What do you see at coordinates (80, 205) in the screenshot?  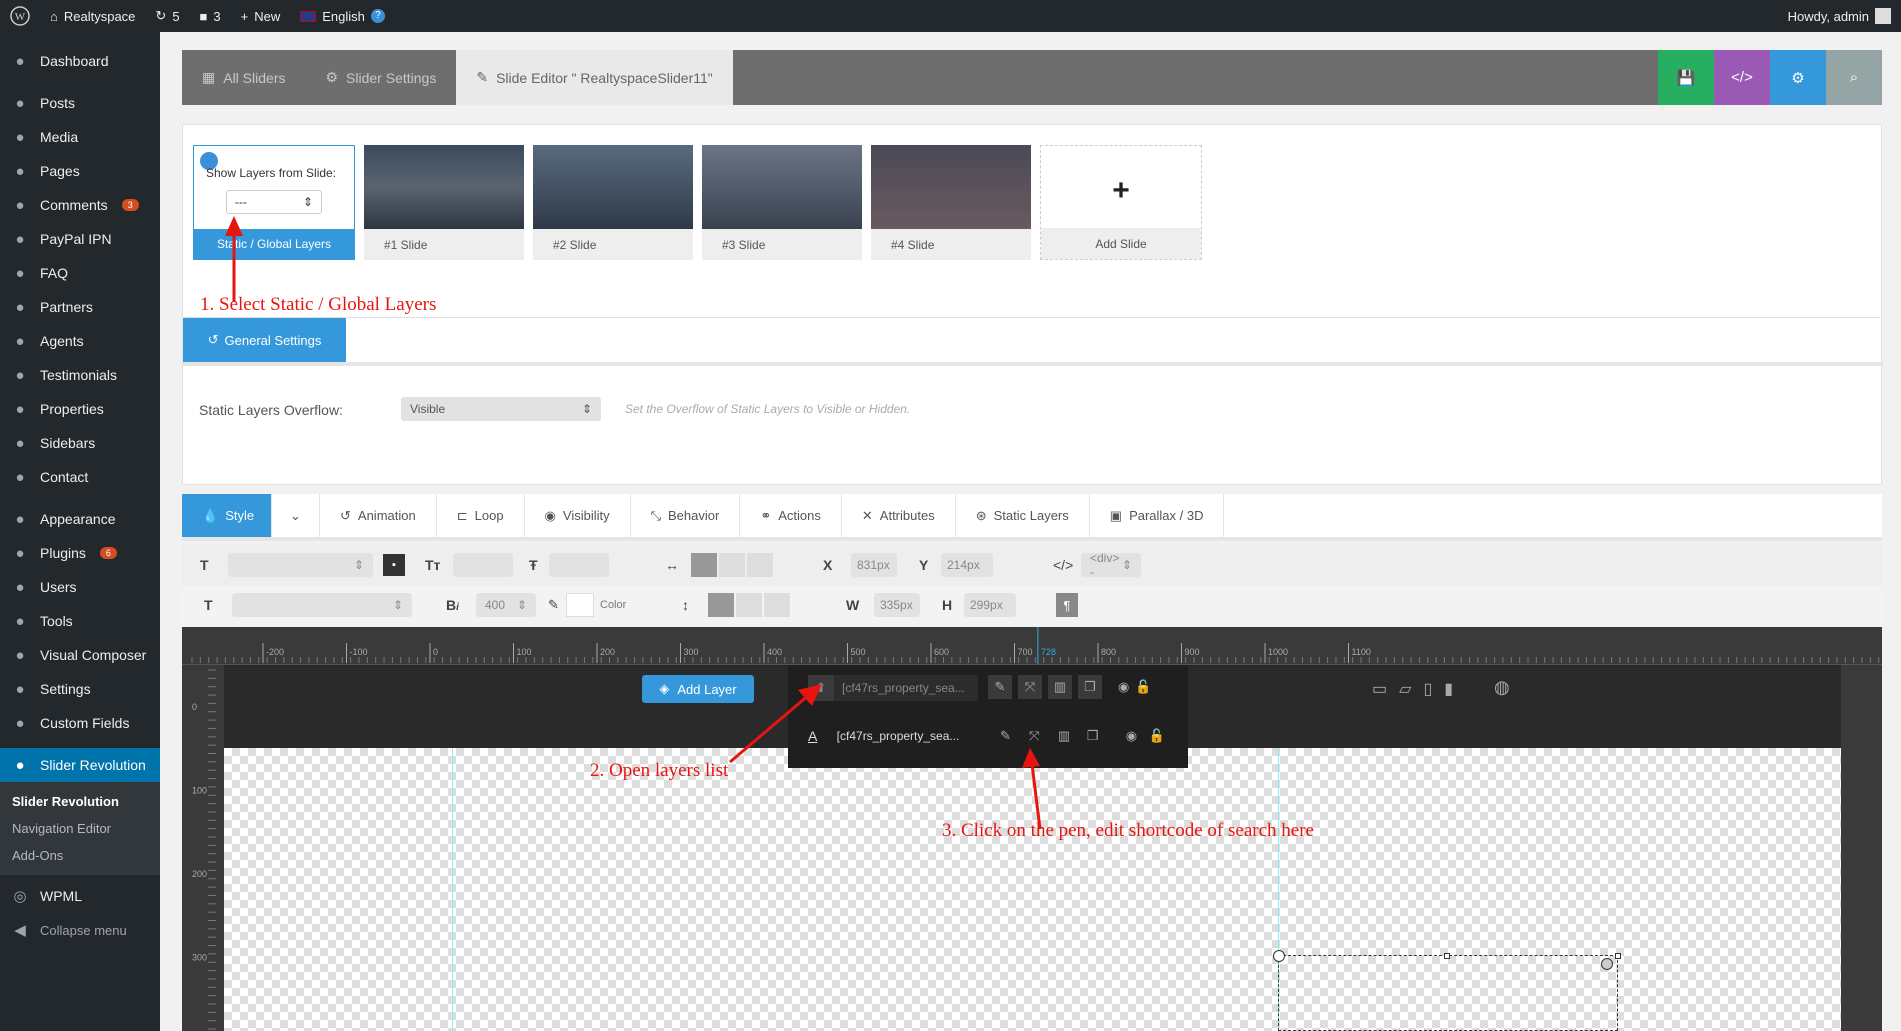 I see `sidebar-item-comments: ● Comments 3` at bounding box center [80, 205].